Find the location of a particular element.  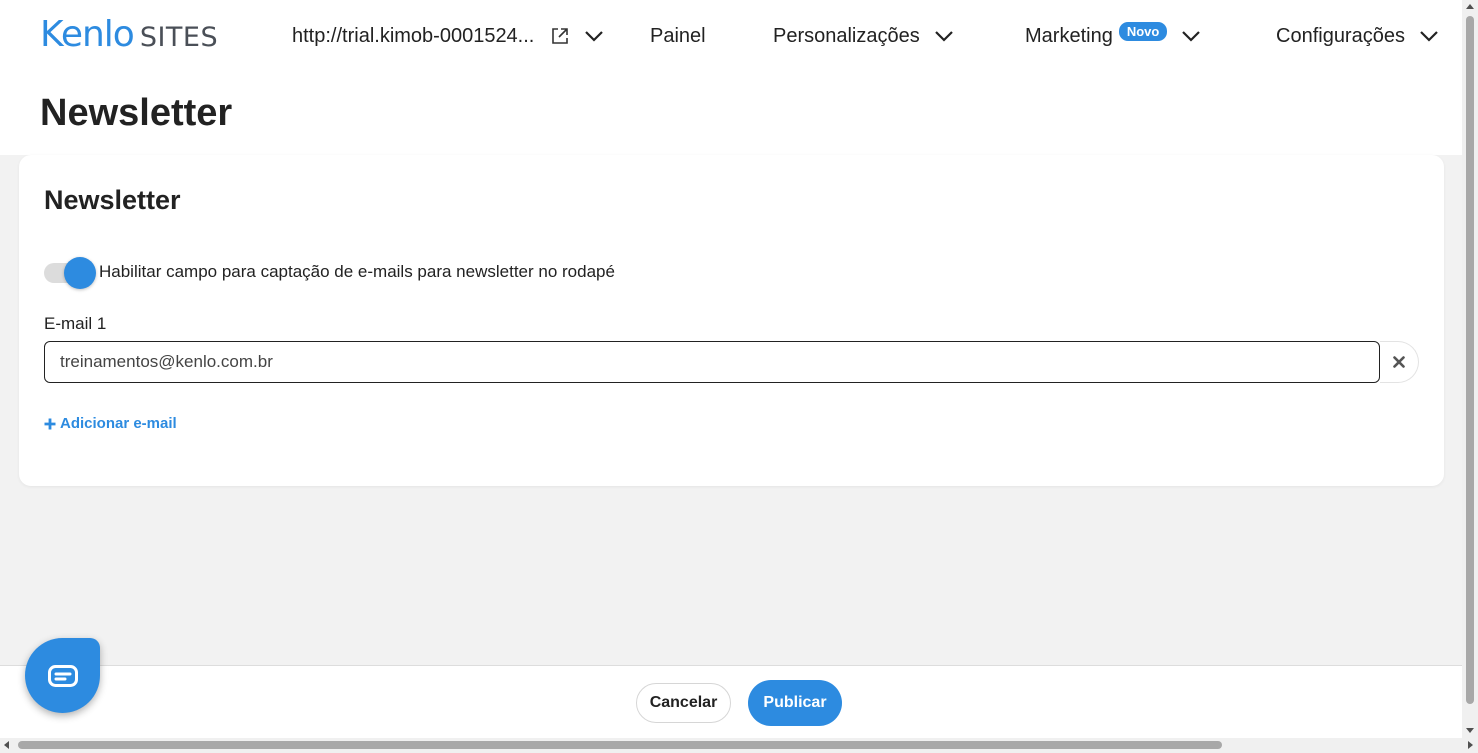

email-1-label: E-mail 1 is located at coordinates (75, 323).